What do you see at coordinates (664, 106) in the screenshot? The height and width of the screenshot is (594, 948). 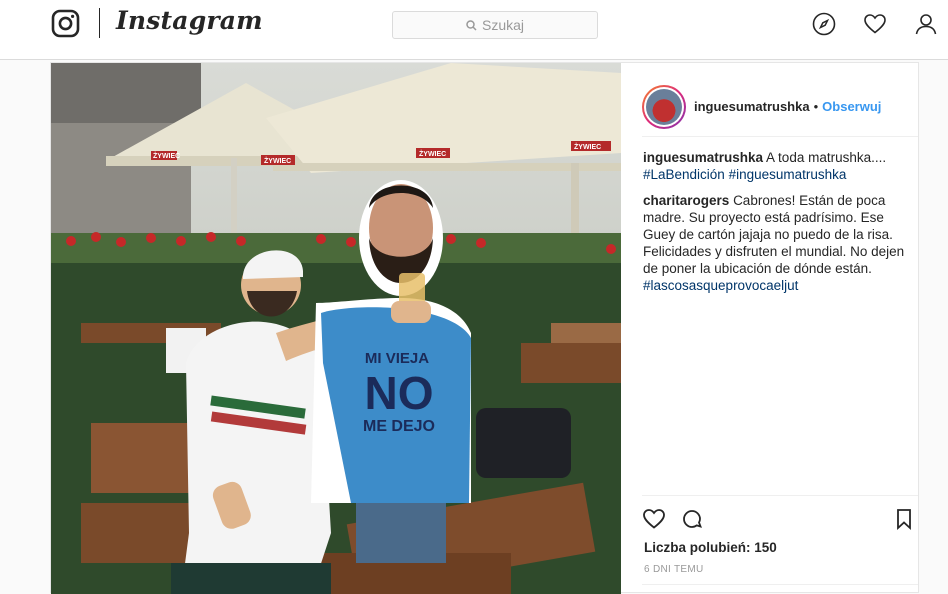 I see `avatar` at bounding box center [664, 106].